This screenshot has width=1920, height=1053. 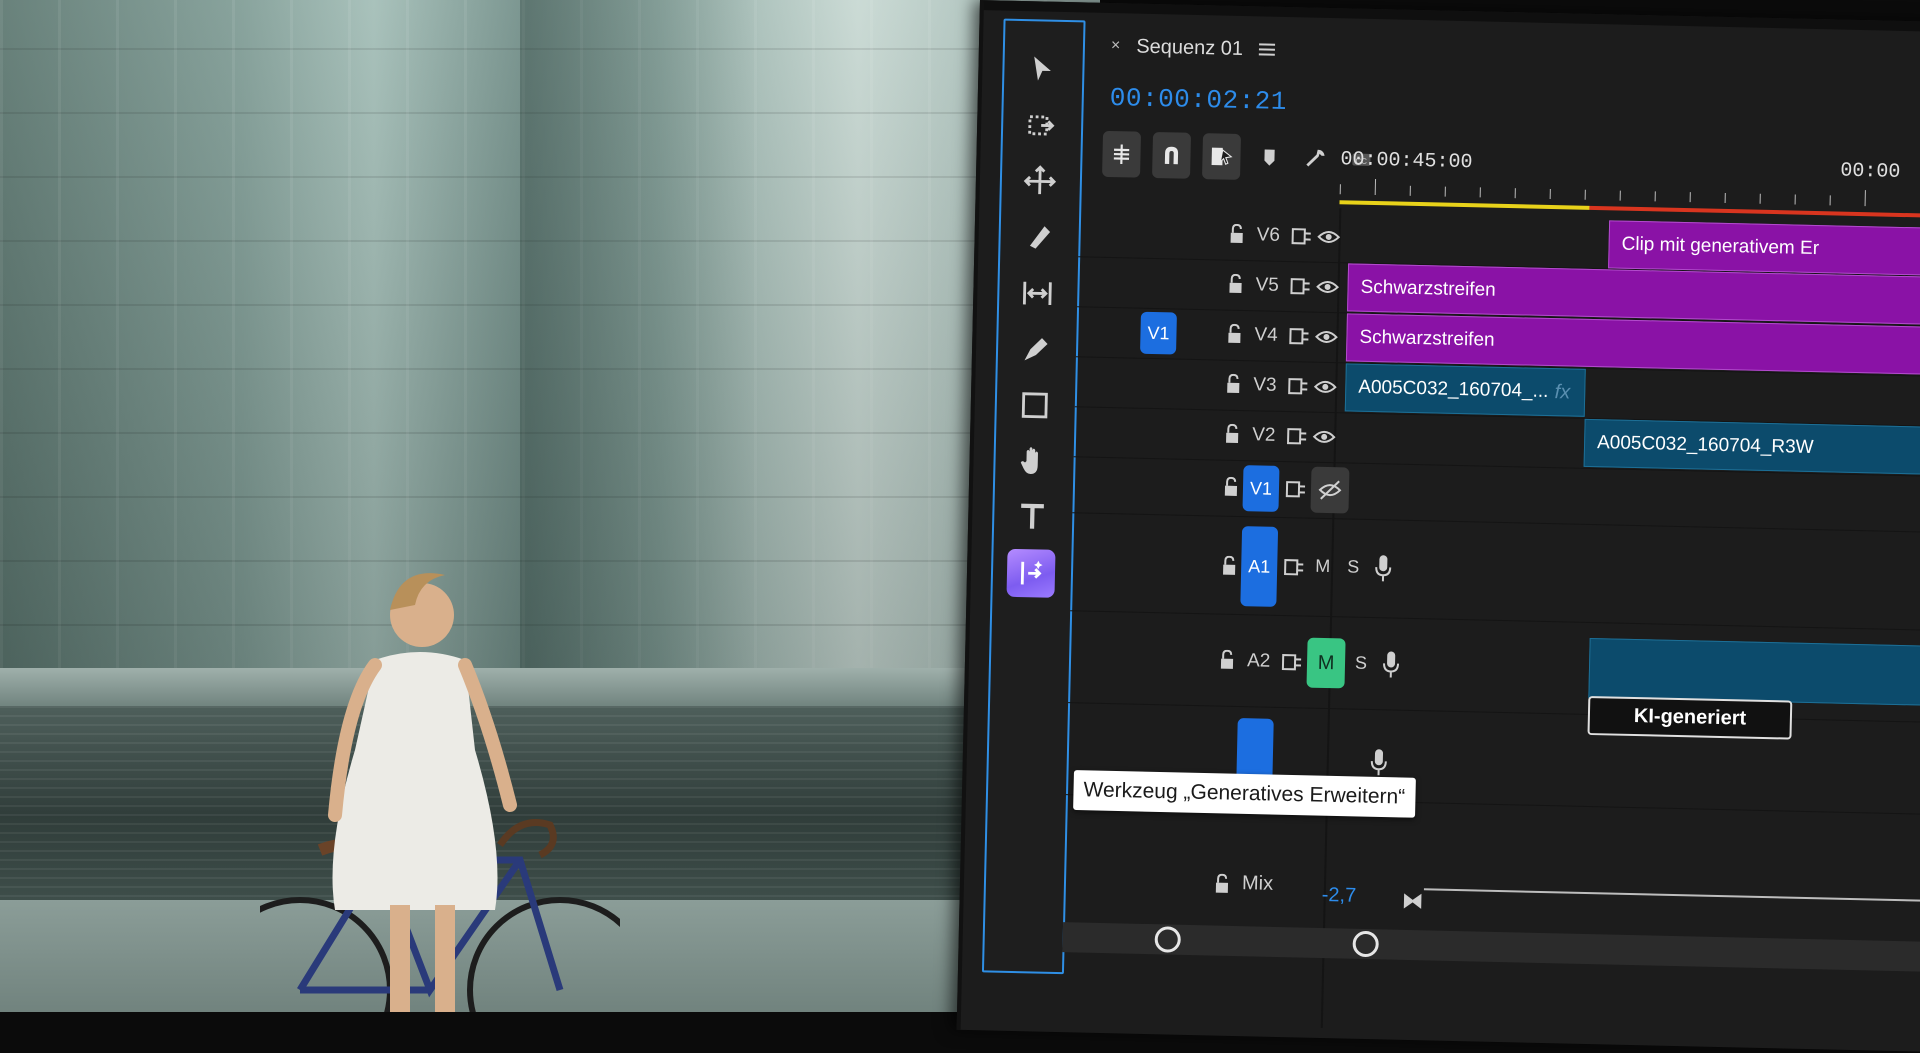 I want to click on track-name: V5, so click(x=1267, y=285).